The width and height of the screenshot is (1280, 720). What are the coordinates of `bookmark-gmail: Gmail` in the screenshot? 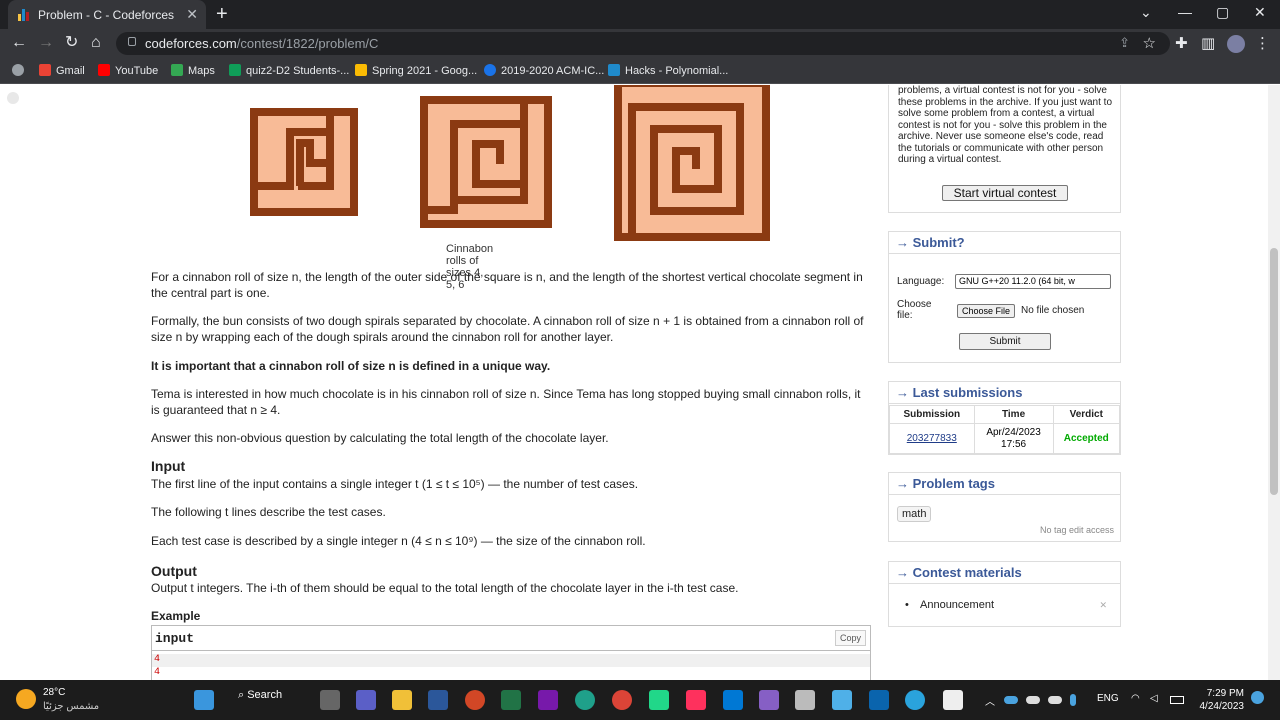 It's located at (62, 70).